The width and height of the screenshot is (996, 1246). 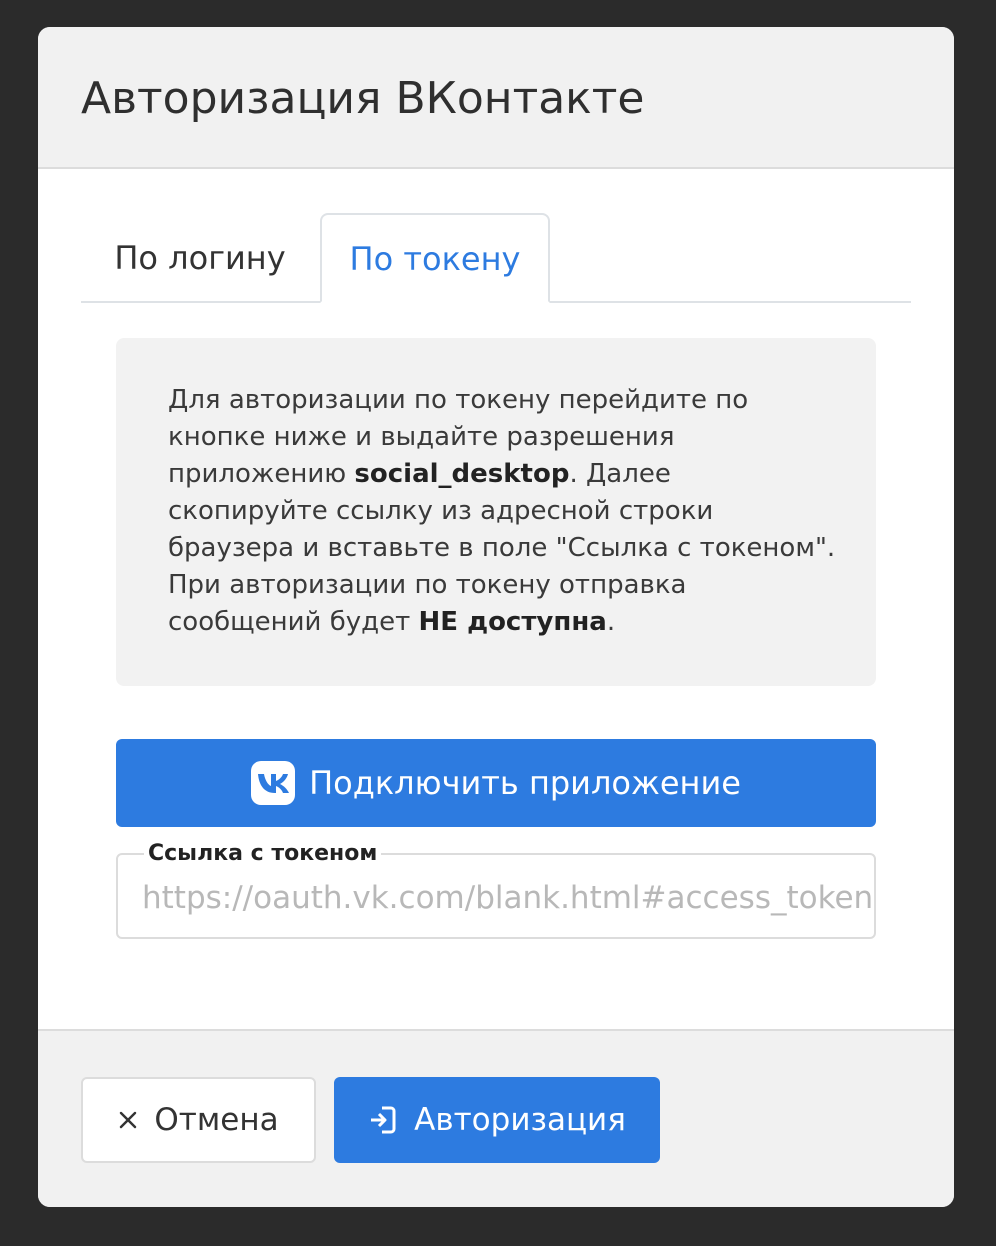 What do you see at coordinates (512, 622) in the screenshot?
I see `messaging-unavailable-note: НЕ доступна` at bounding box center [512, 622].